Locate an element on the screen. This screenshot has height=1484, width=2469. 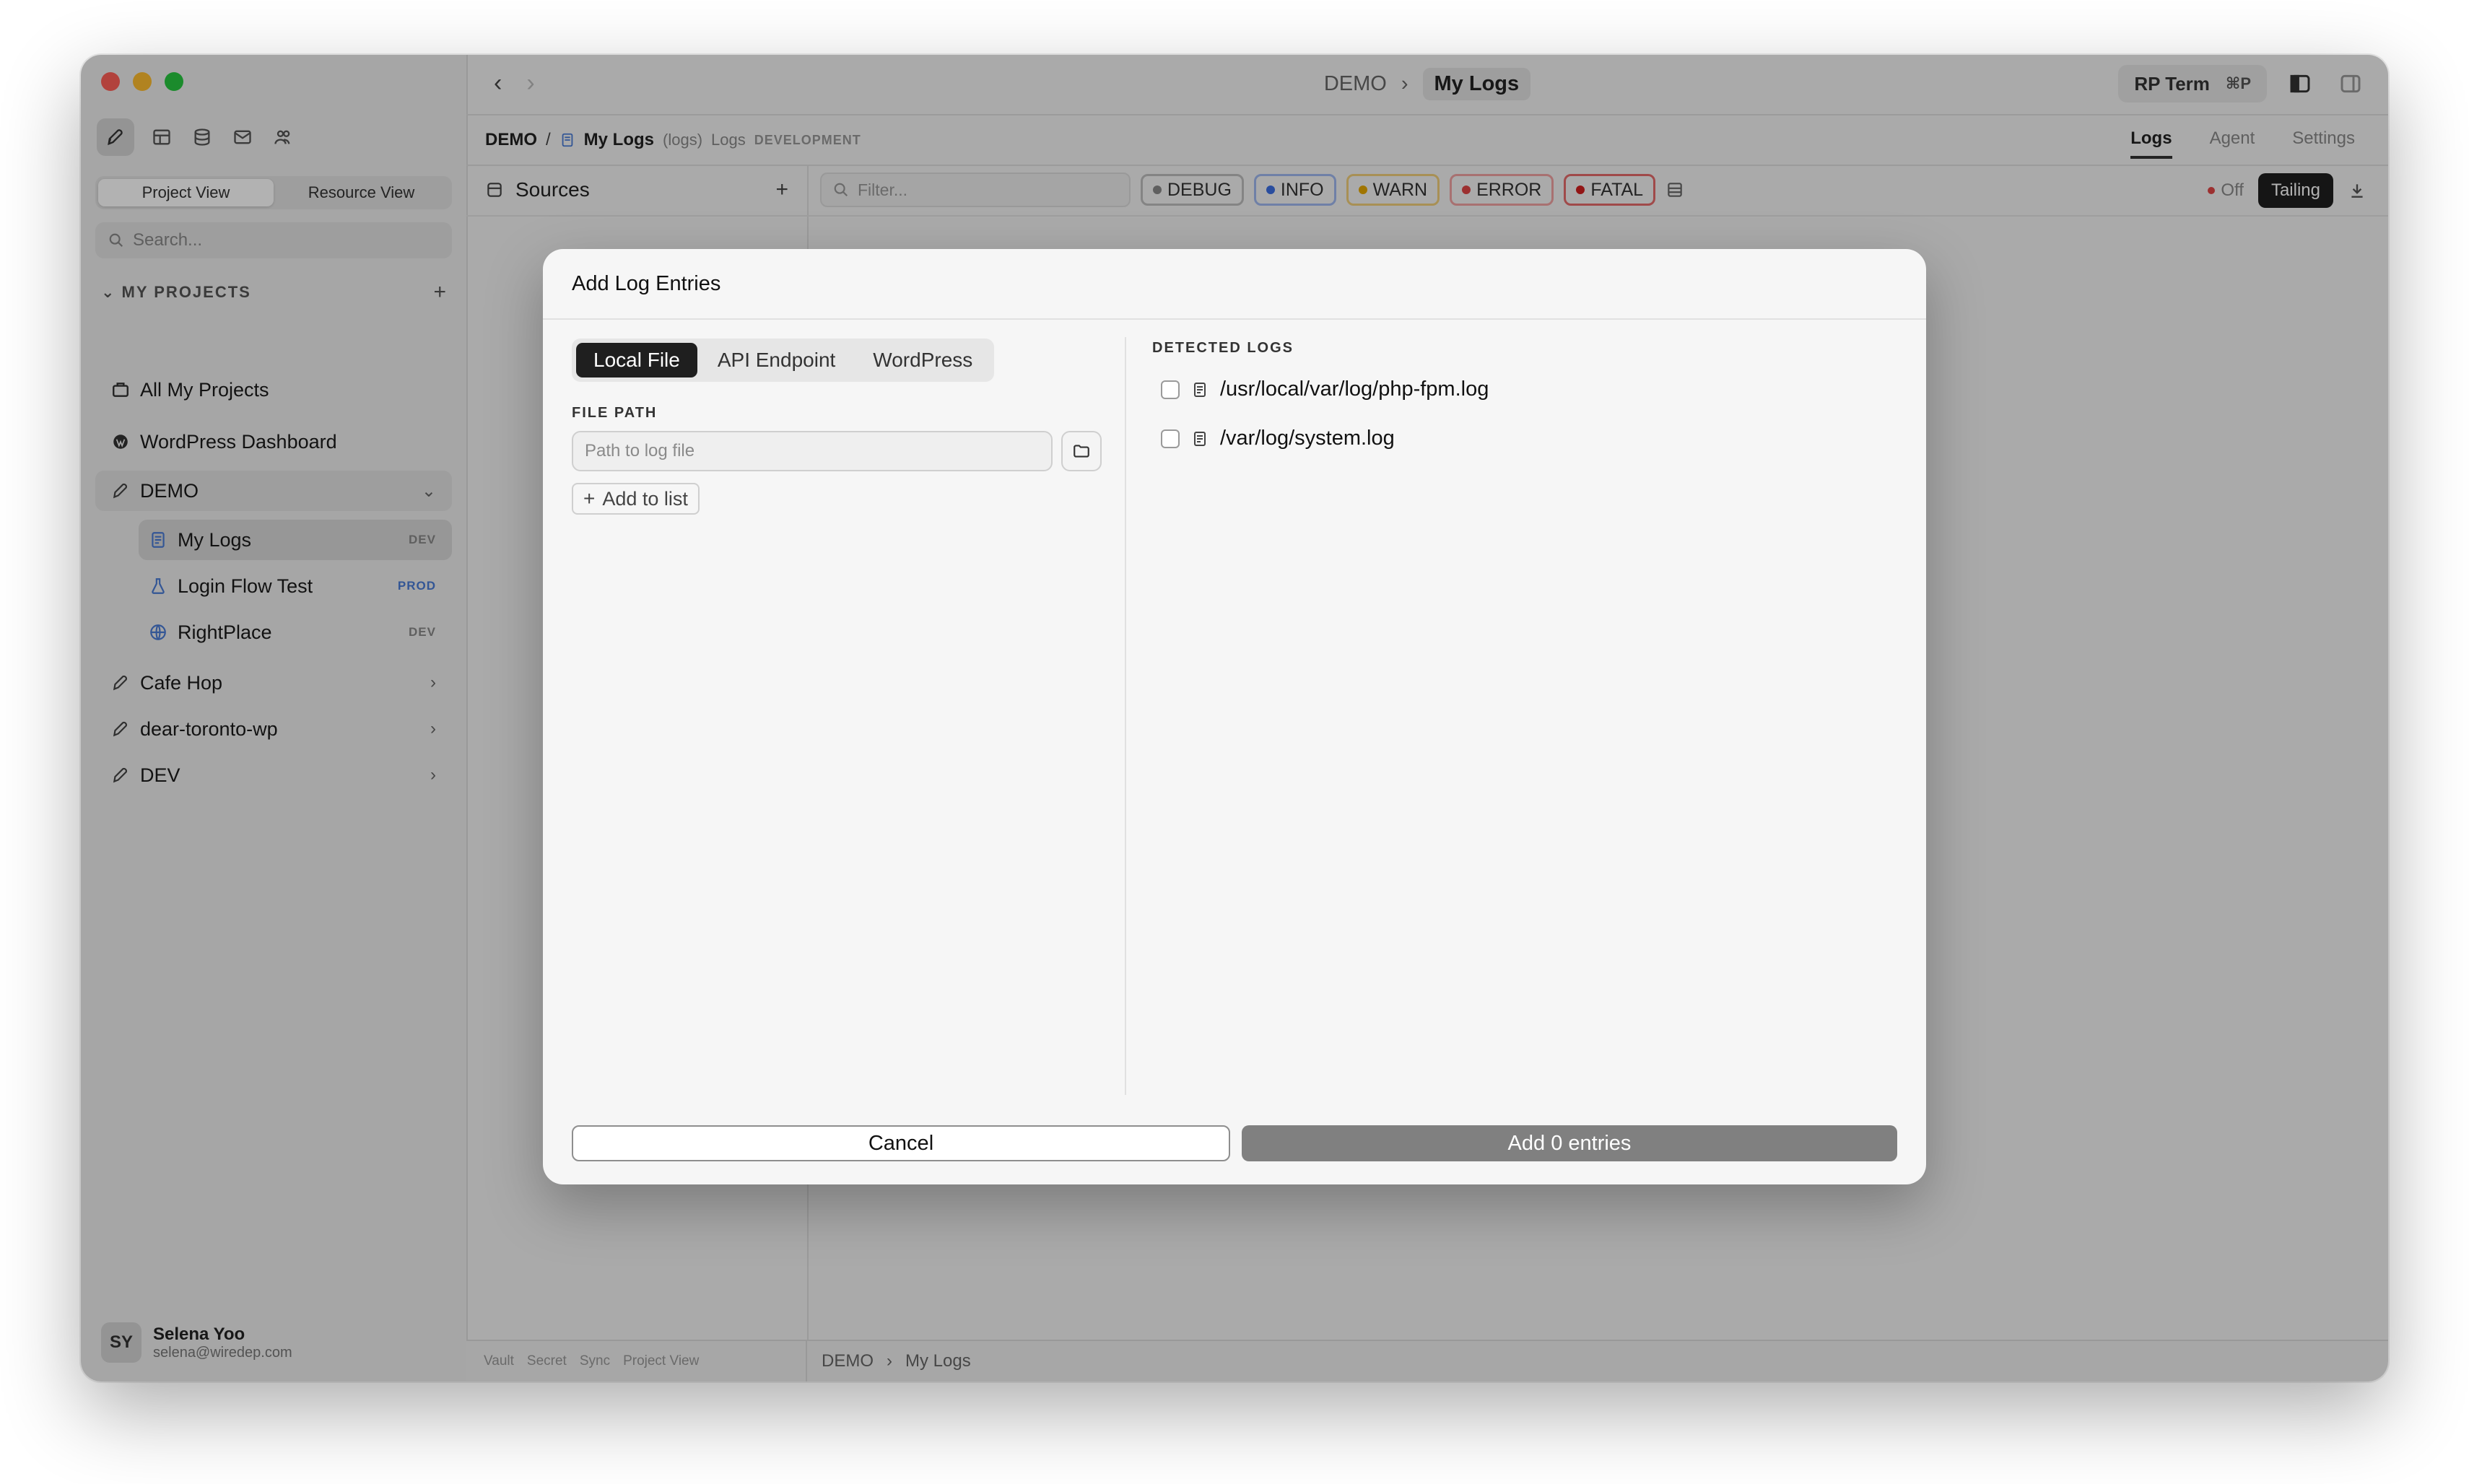
detected-log-path: /usr/local/var/log/php-fpm.log is located at coordinates (1354, 389).